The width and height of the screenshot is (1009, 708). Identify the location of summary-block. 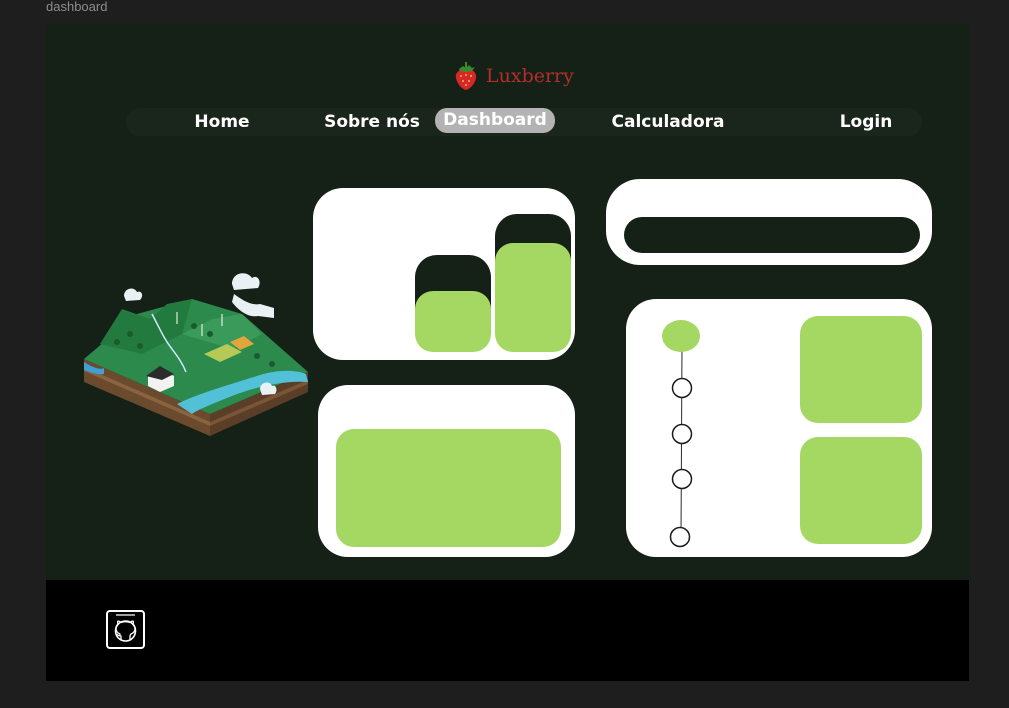
(448, 488).